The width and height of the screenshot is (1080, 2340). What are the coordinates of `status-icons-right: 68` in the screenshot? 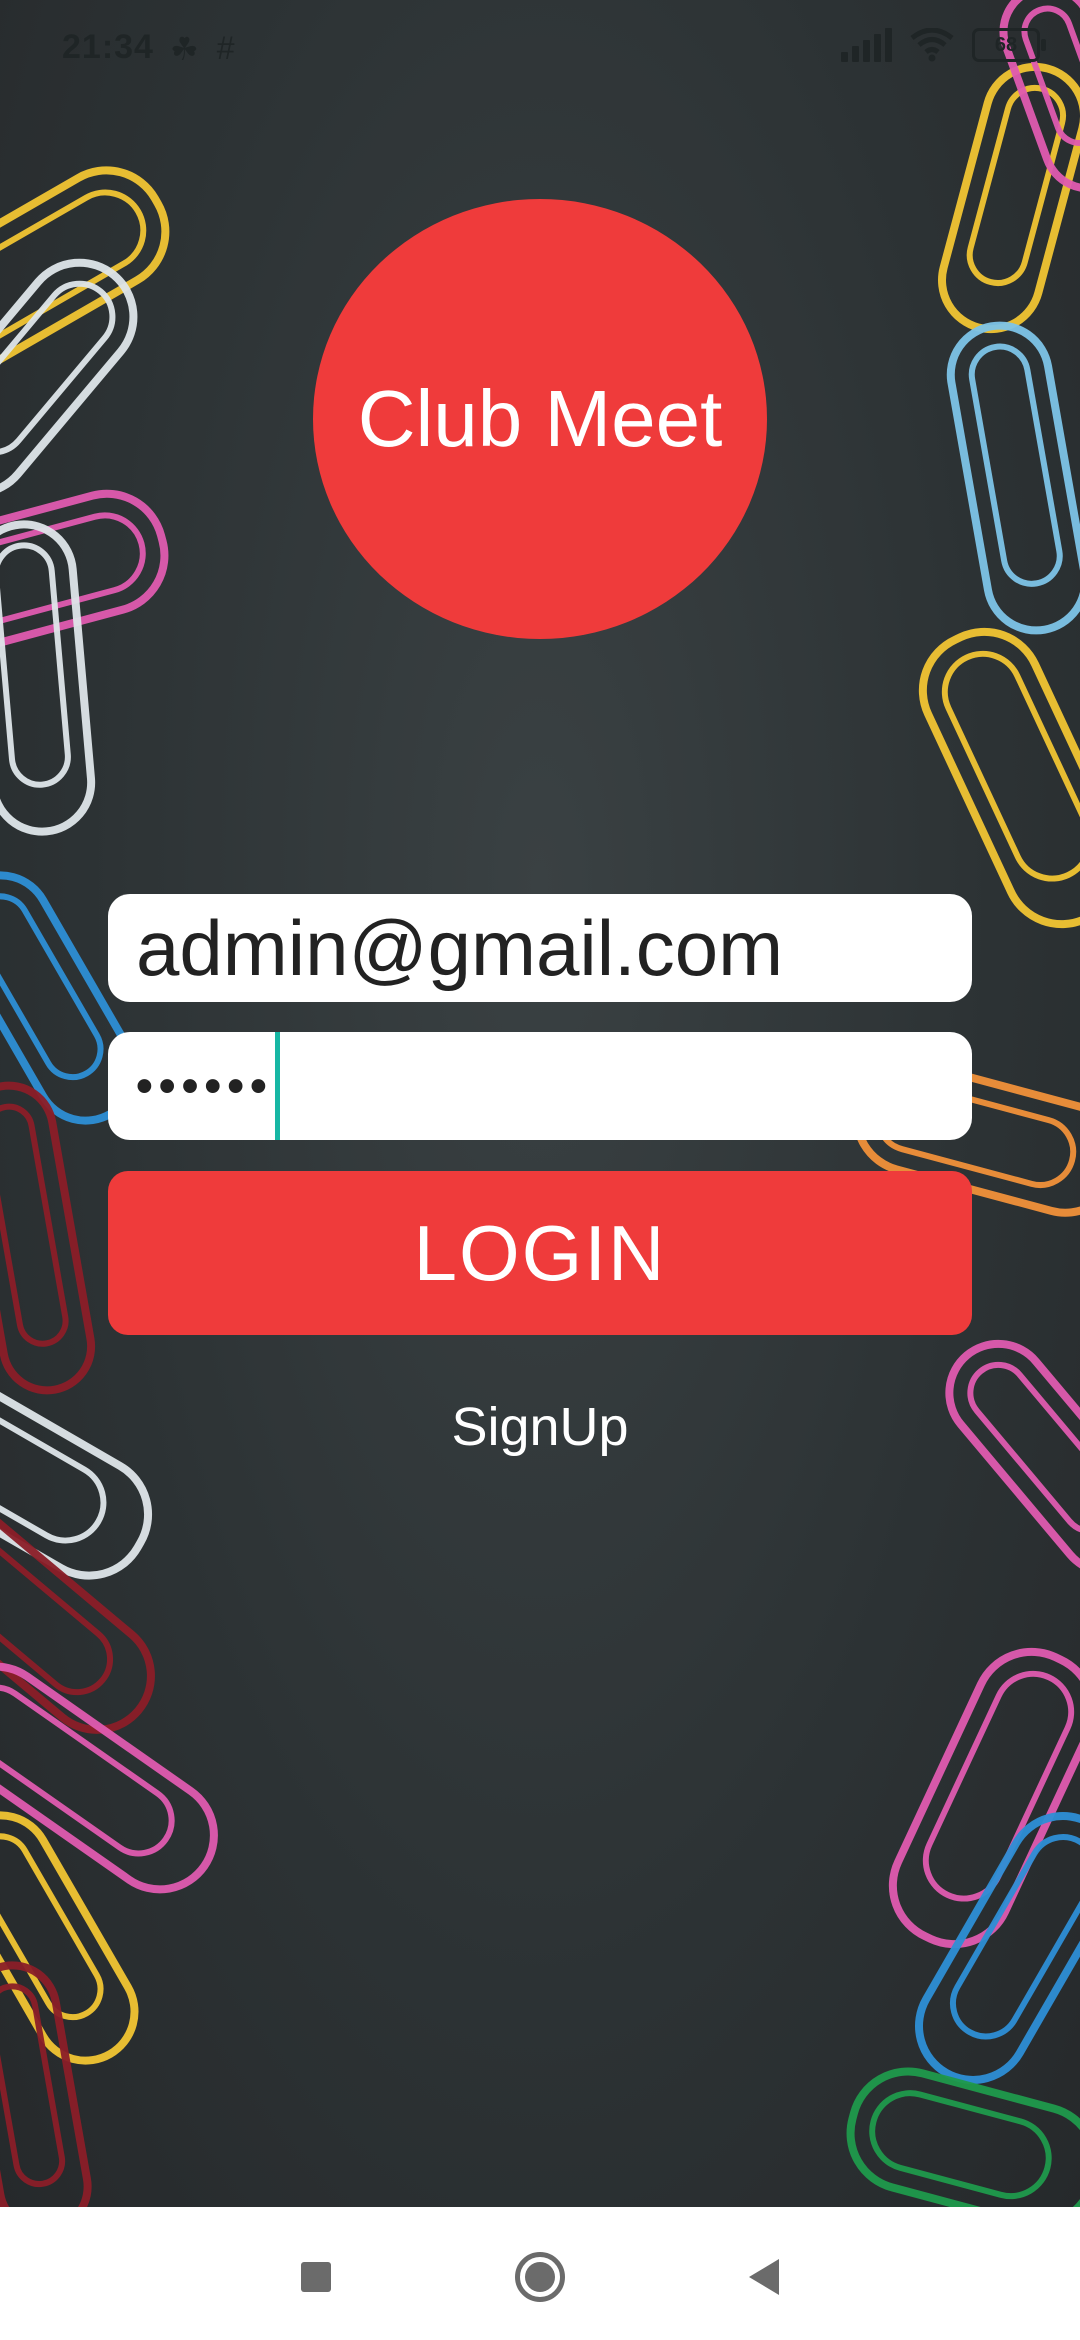 It's located at (943, 45).